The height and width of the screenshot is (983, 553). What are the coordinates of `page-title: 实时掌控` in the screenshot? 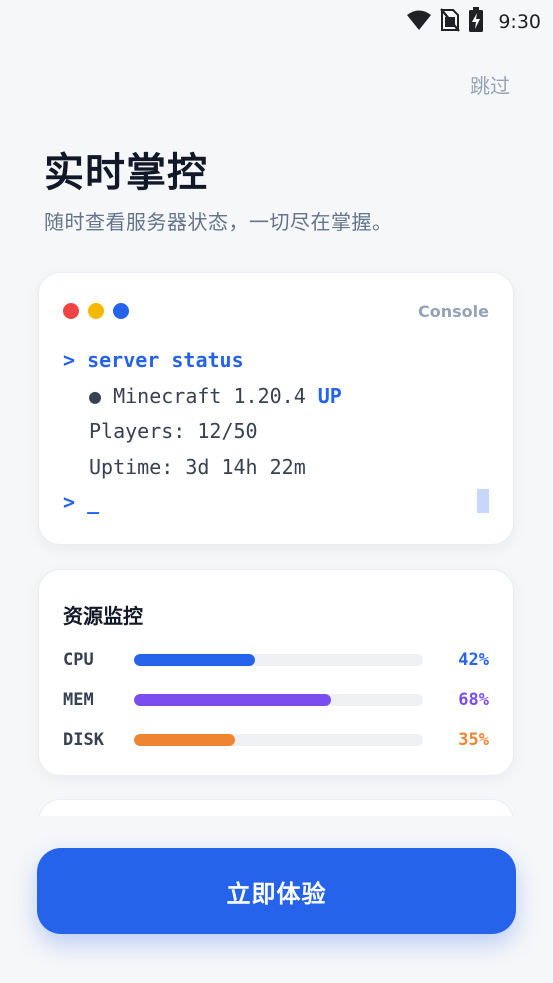 It's located at (126, 173).